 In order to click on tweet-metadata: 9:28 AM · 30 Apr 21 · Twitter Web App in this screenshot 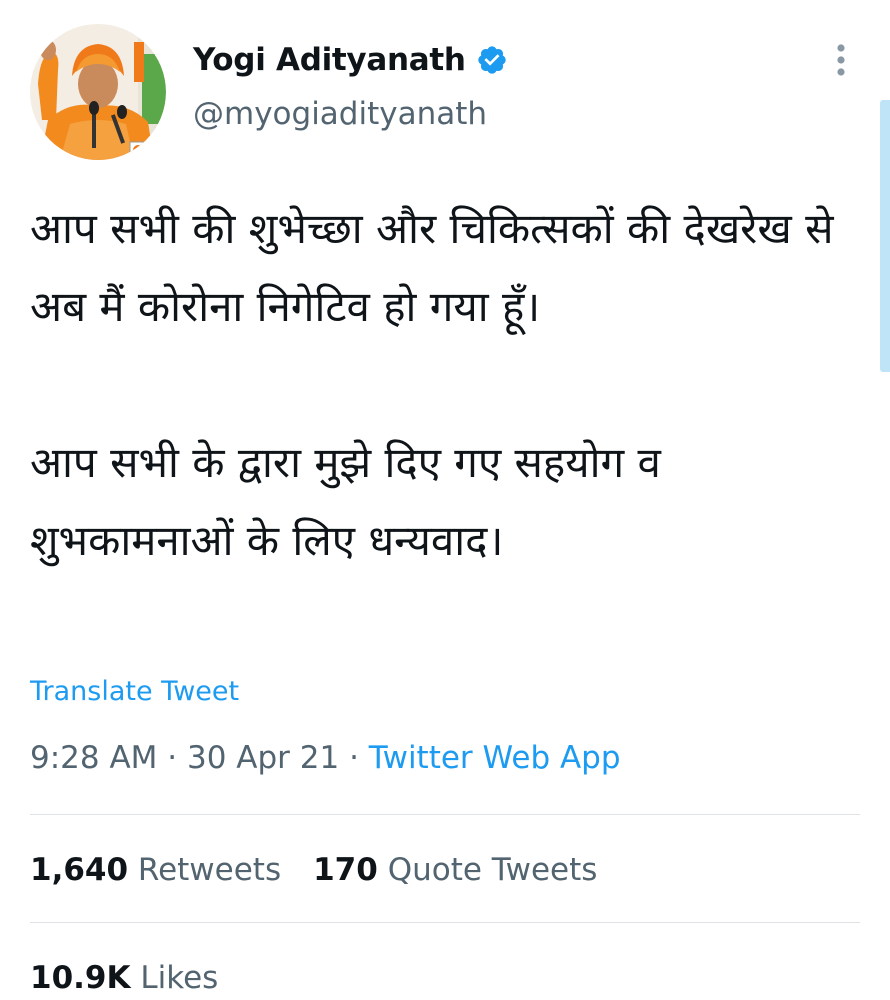, I will do `click(325, 758)`.